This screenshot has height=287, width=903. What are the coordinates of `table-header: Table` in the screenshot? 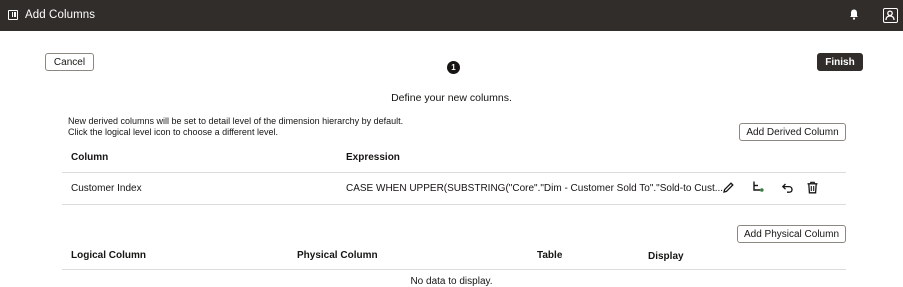 It's located at (550, 255).